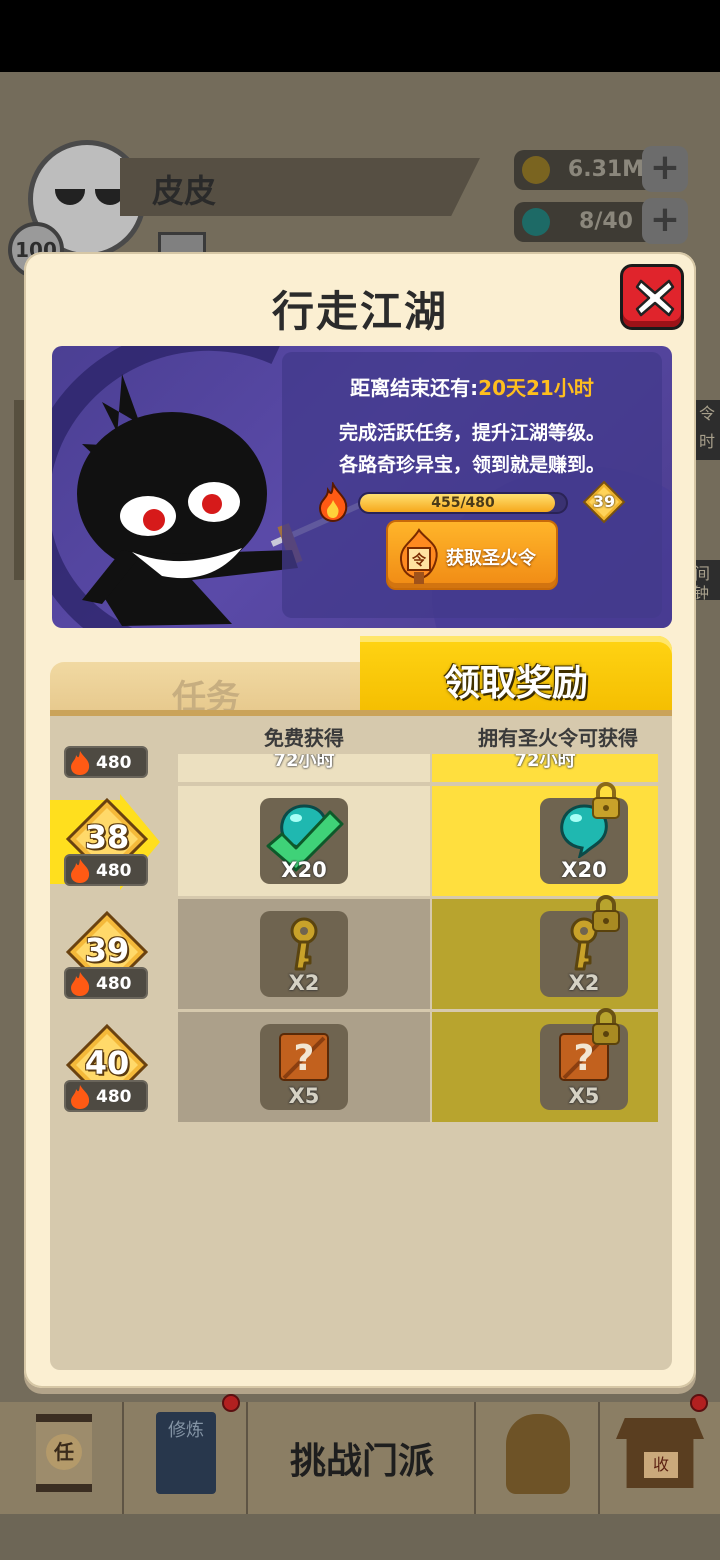 Image resolution: width=720 pixels, height=1560 pixels. I want to click on progress-text: 455/480, so click(463, 503).